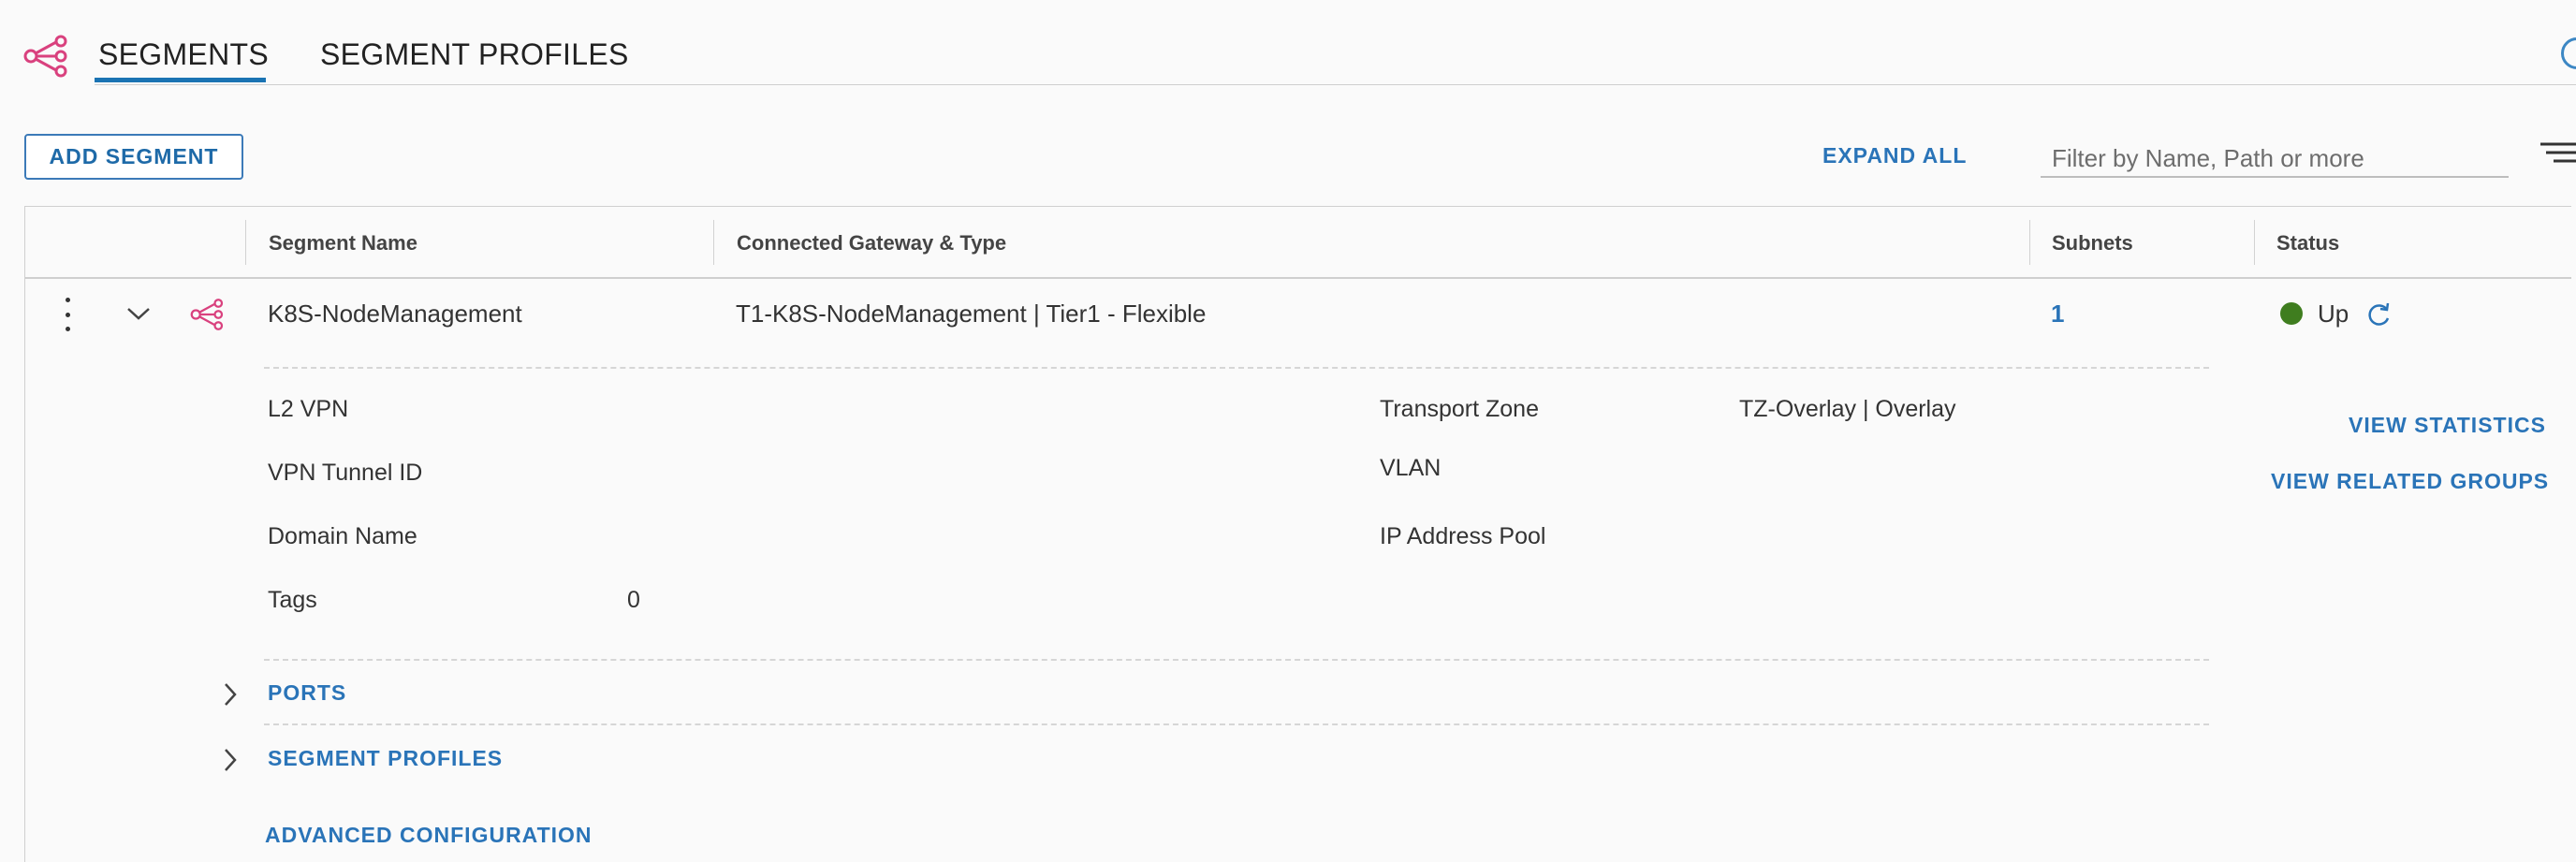 Image resolution: width=2576 pixels, height=862 pixels. What do you see at coordinates (1335, 84) in the screenshot?
I see `tab-divider` at bounding box center [1335, 84].